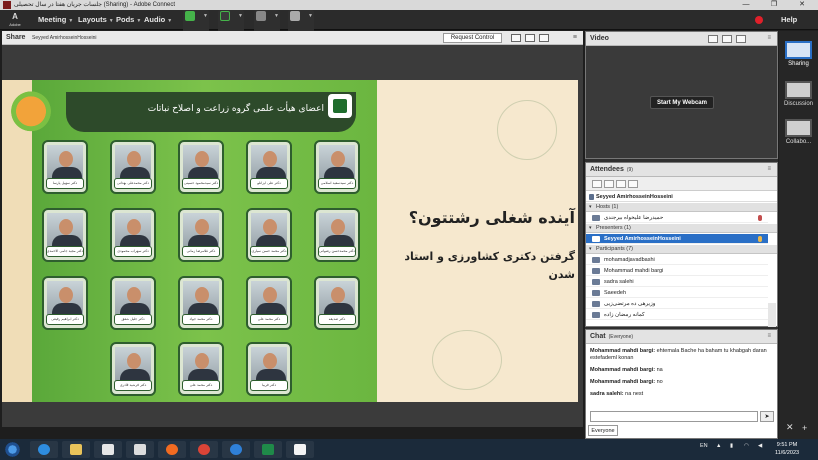  I want to click on volume-icon: ◀, so click(760, 446).